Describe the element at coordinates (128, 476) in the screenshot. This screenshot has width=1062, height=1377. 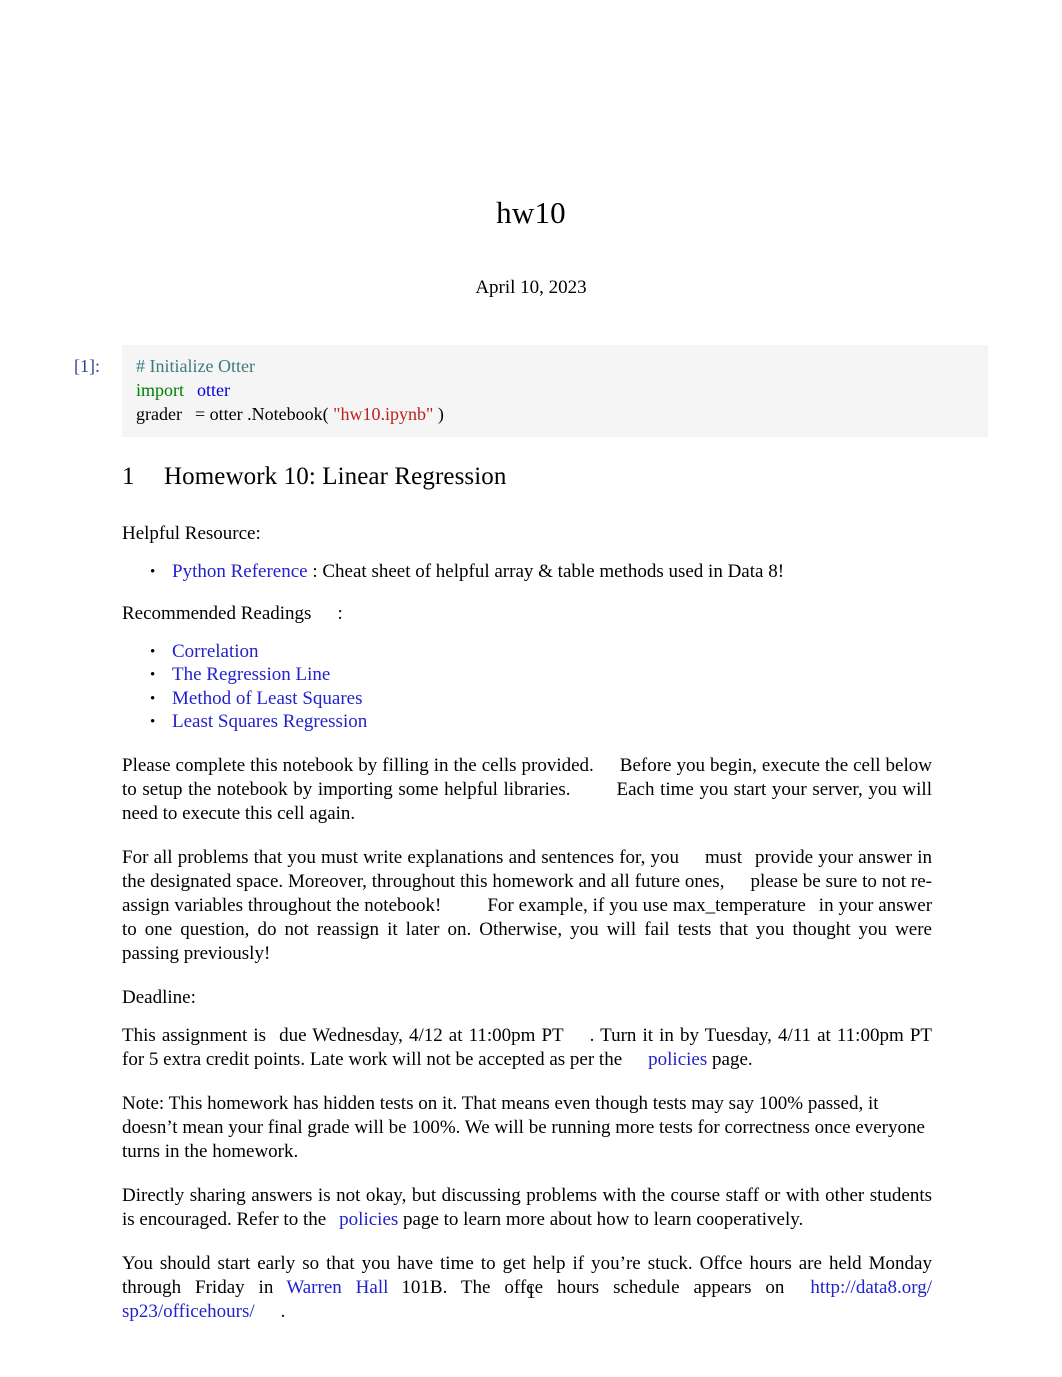
I see `section-number: 1` at that location.